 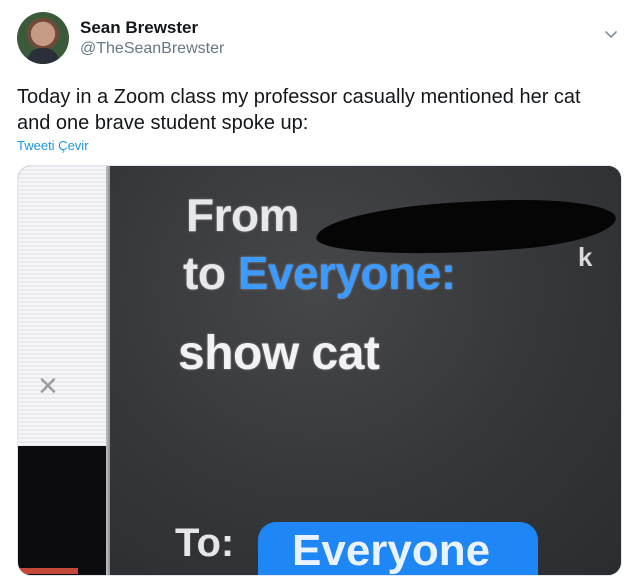 I want to click on chevron-down-icon, so click(x=611, y=34).